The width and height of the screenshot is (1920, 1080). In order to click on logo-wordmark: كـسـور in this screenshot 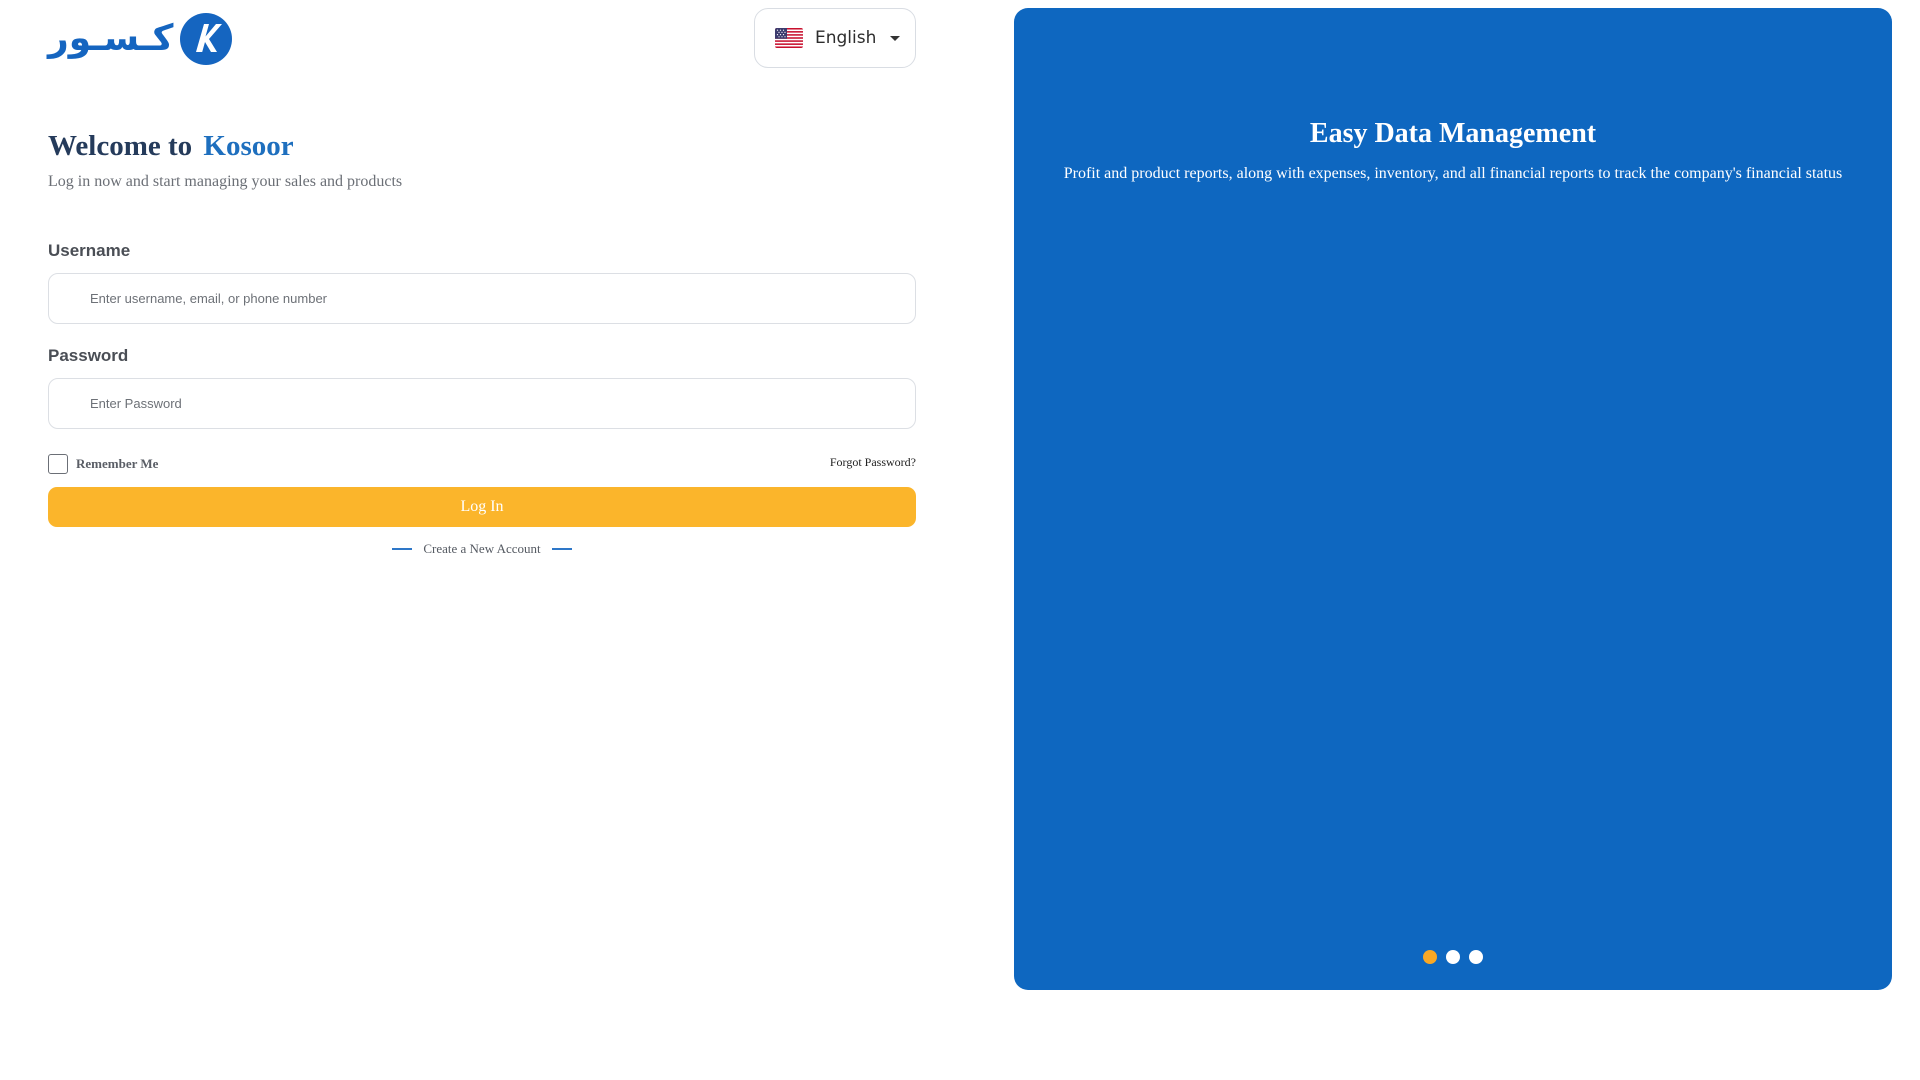, I will do `click(111, 38)`.